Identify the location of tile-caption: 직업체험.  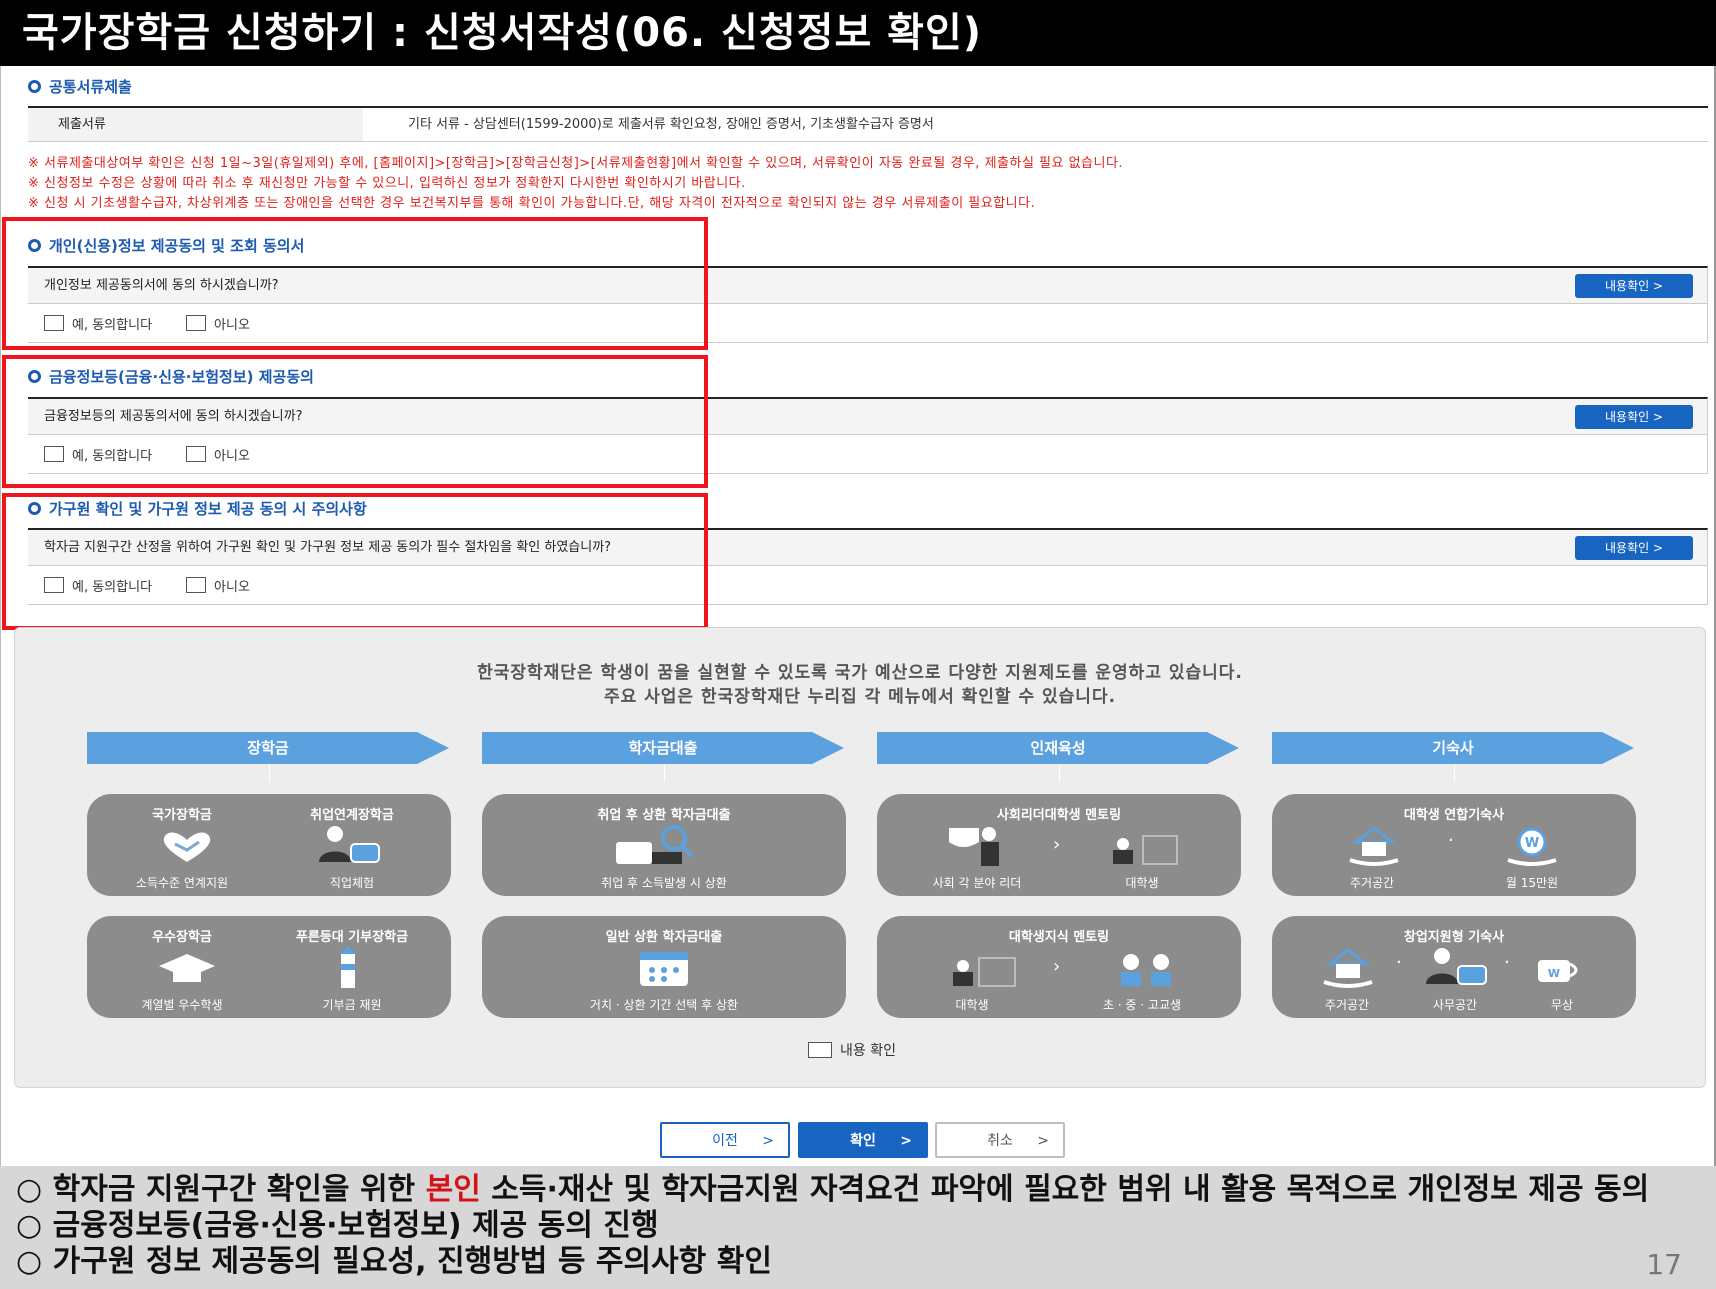
(352, 883).